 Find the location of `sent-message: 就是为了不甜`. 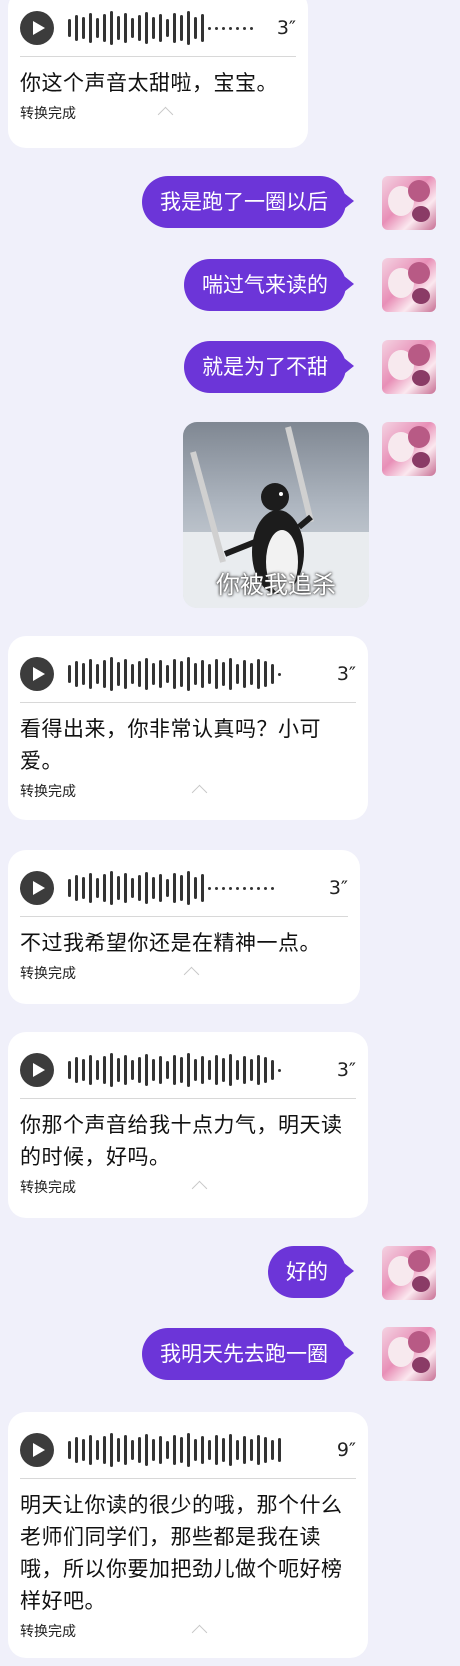

sent-message: 就是为了不甜 is located at coordinates (269, 367).